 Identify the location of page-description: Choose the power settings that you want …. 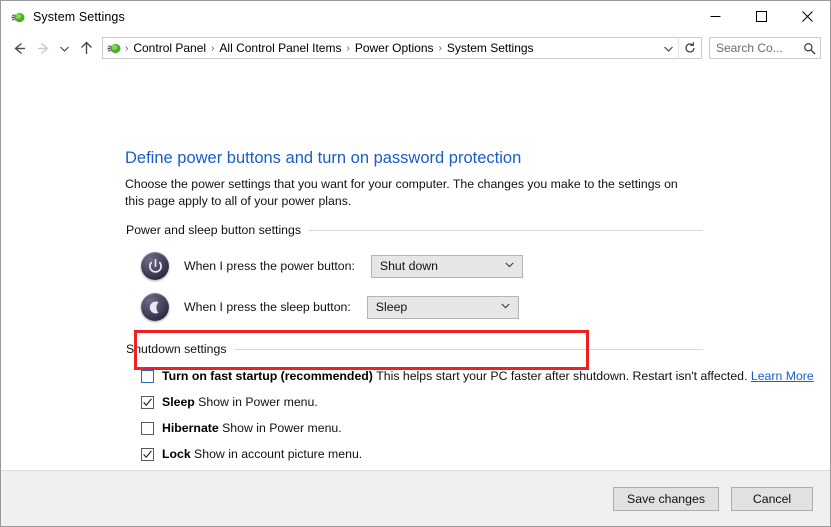
(401, 192).